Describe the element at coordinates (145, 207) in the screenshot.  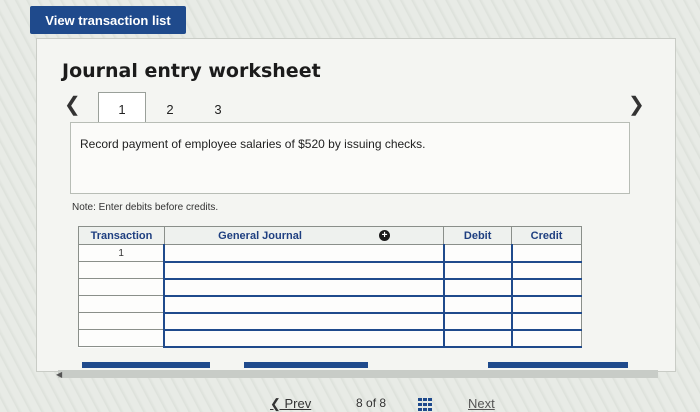
I see `debit-credit-note: Note: Enter debits before credits.` at that location.